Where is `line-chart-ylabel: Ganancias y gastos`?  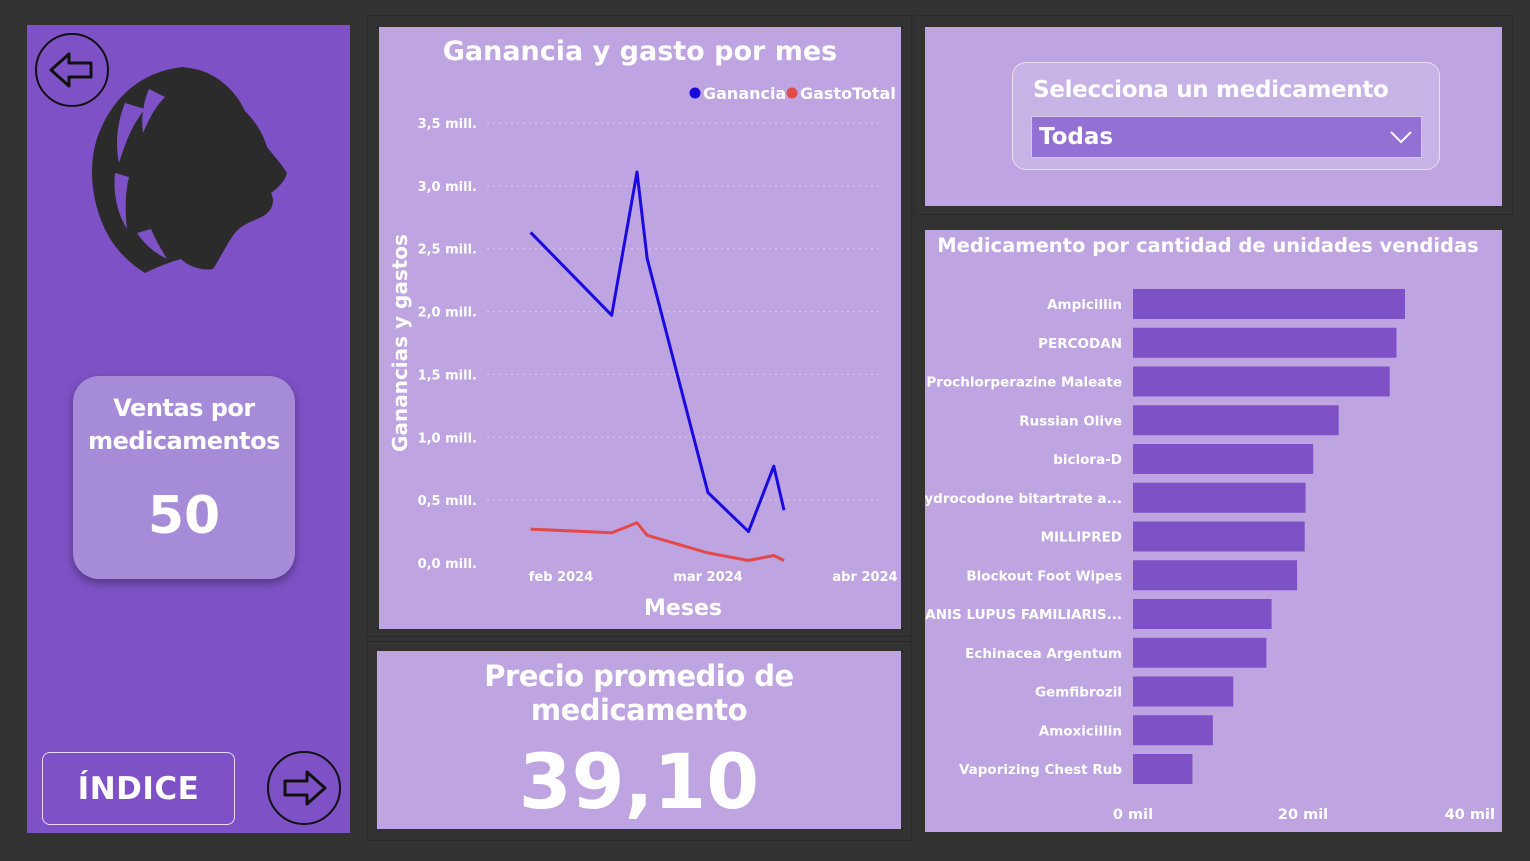
line-chart-ylabel: Ganancias y gastos is located at coordinates (400, 343).